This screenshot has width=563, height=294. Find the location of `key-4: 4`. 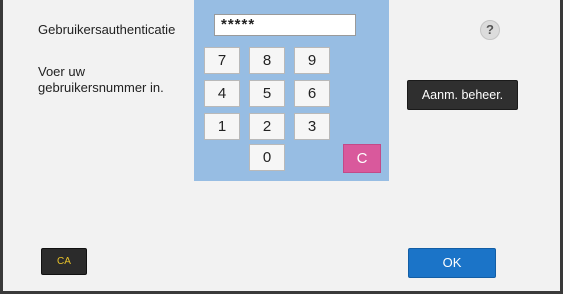

key-4: 4 is located at coordinates (222, 93).